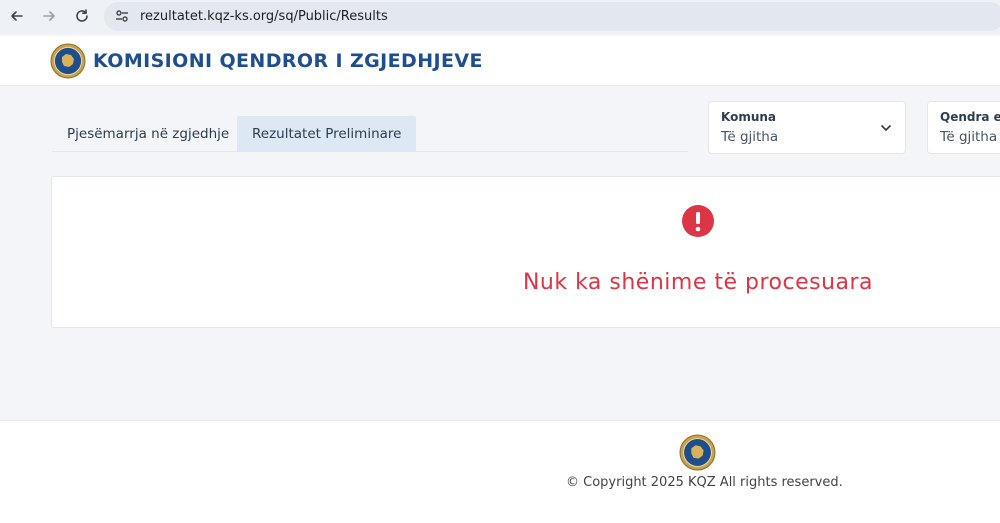 Image resolution: width=1000 pixels, height=523 pixels. What do you see at coordinates (698, 221) in the screenshot?
I see `exclamation-circle-icon` at bounding box center [698, 221].